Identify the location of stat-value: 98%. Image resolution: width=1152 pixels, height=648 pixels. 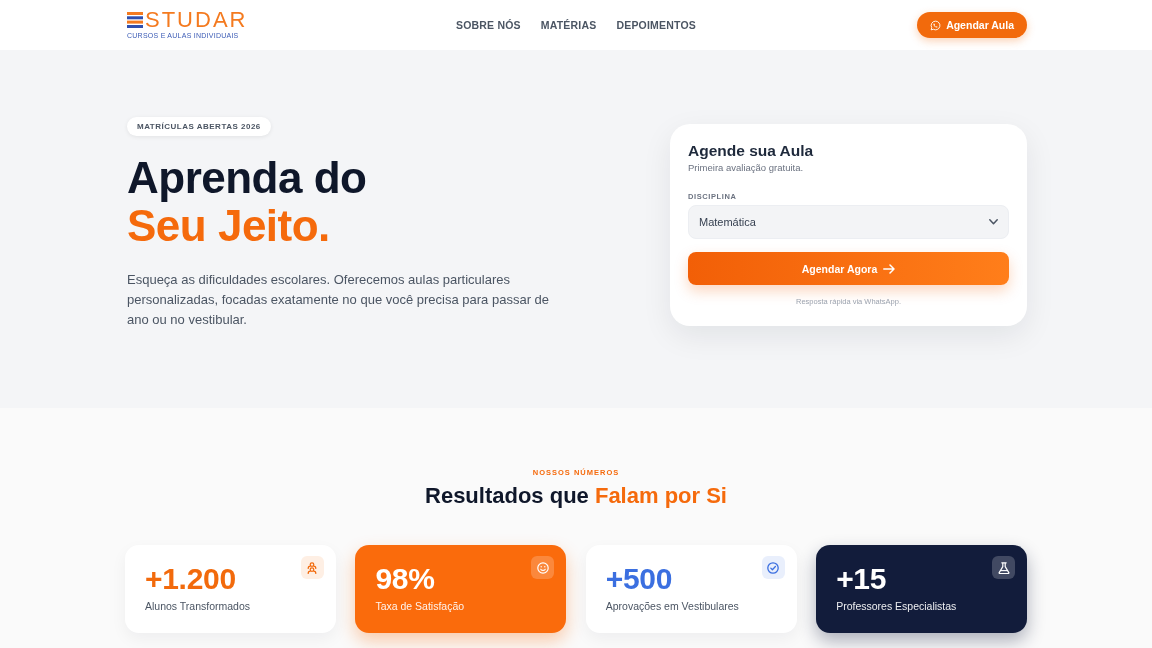
(405, 578).